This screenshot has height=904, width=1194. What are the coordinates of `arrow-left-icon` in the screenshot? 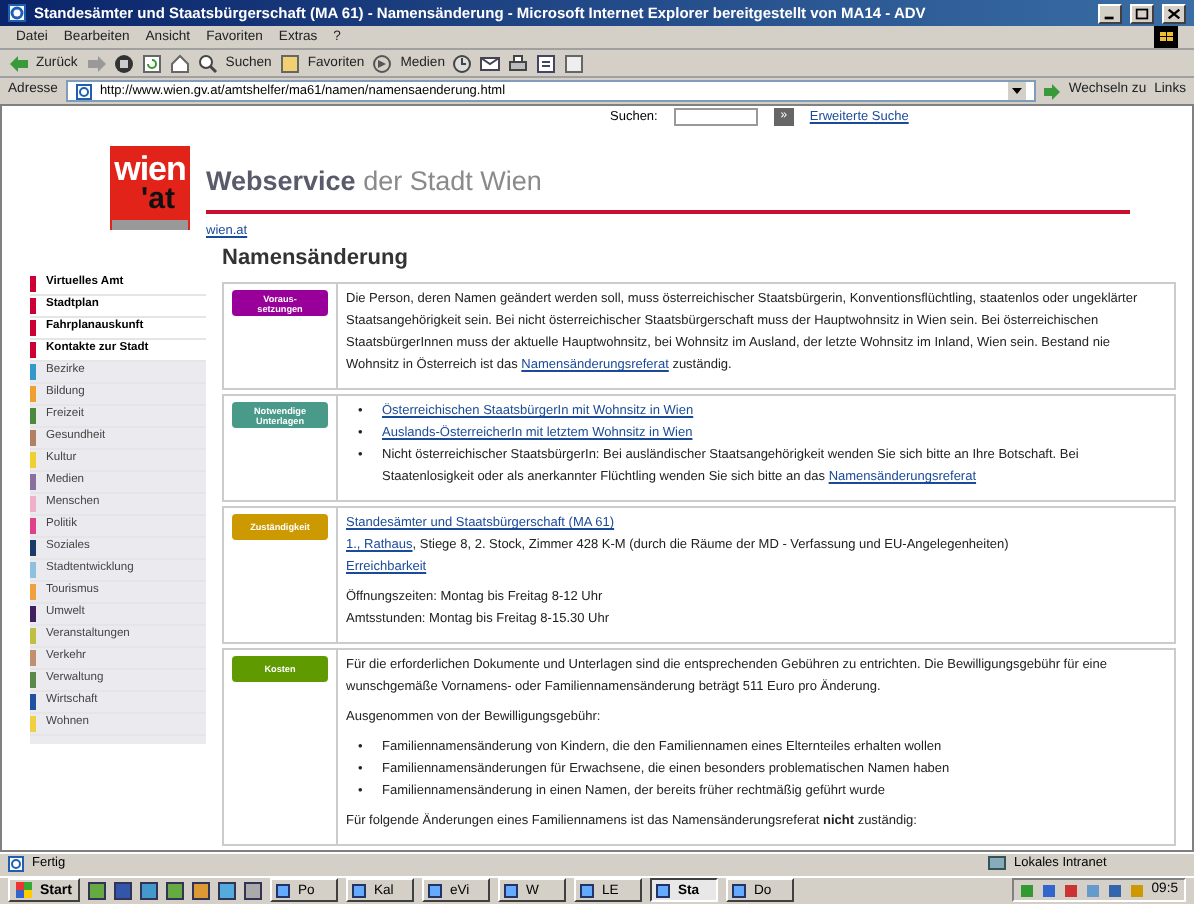 It's located at (18, 63).